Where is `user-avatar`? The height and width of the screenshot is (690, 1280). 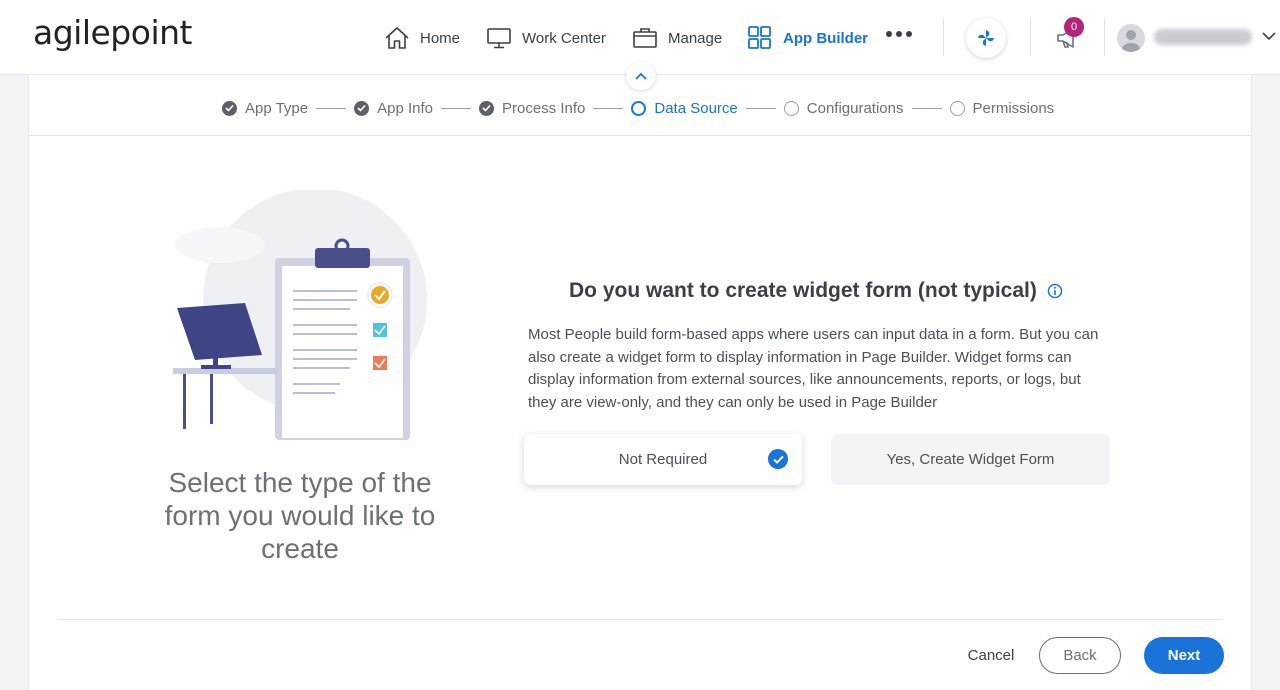 user-avatar is located at coordinates (1131, 38).